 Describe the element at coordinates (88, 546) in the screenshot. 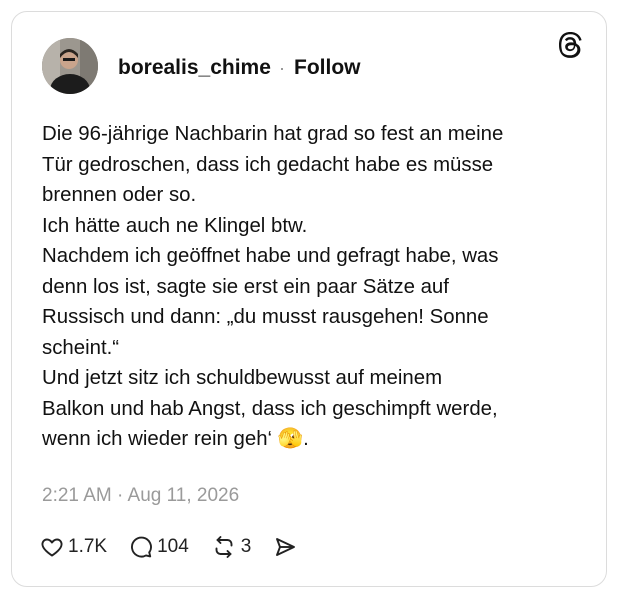

I see `like-count: 1.7K` at that location.